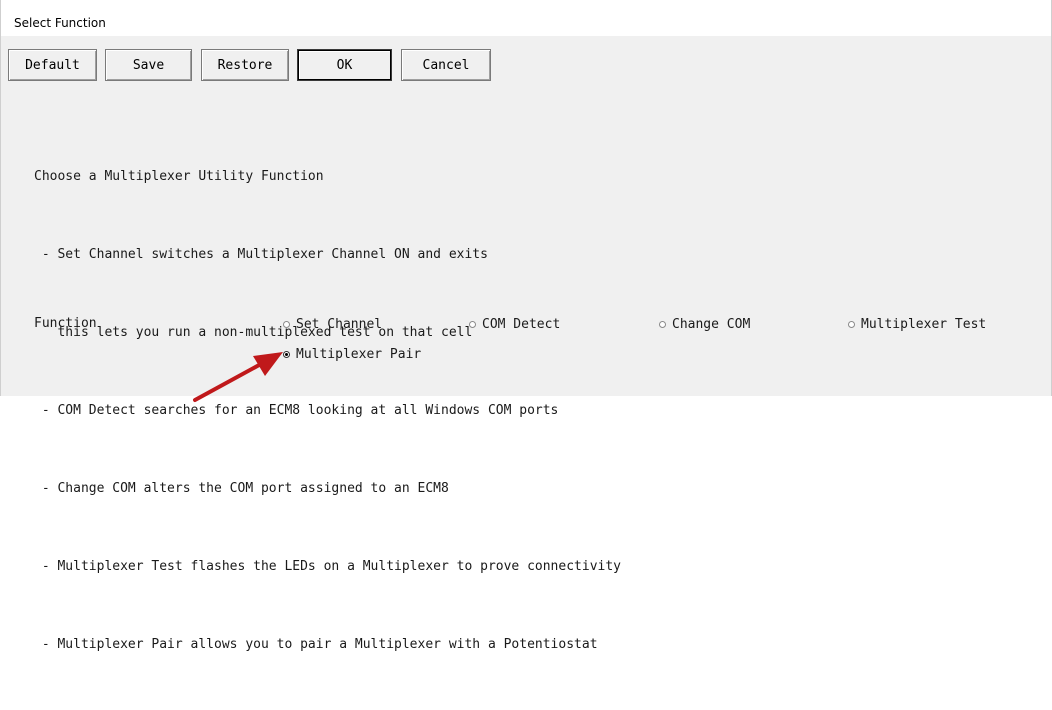 This screenshot has width=1052, height=710. What do you see at coordinates (60, 23) in the screenshot?
I see `window-title: Select Function` at bounding box center [60, 23].